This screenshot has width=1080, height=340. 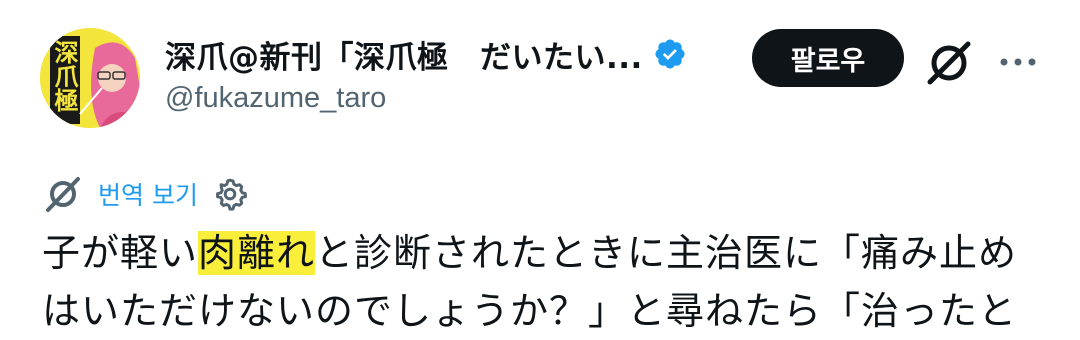 I want to click on tweet-line-2: はいただけないのでしょうか？」と尋ねたら「治ったと, so click(x=530, y=311).